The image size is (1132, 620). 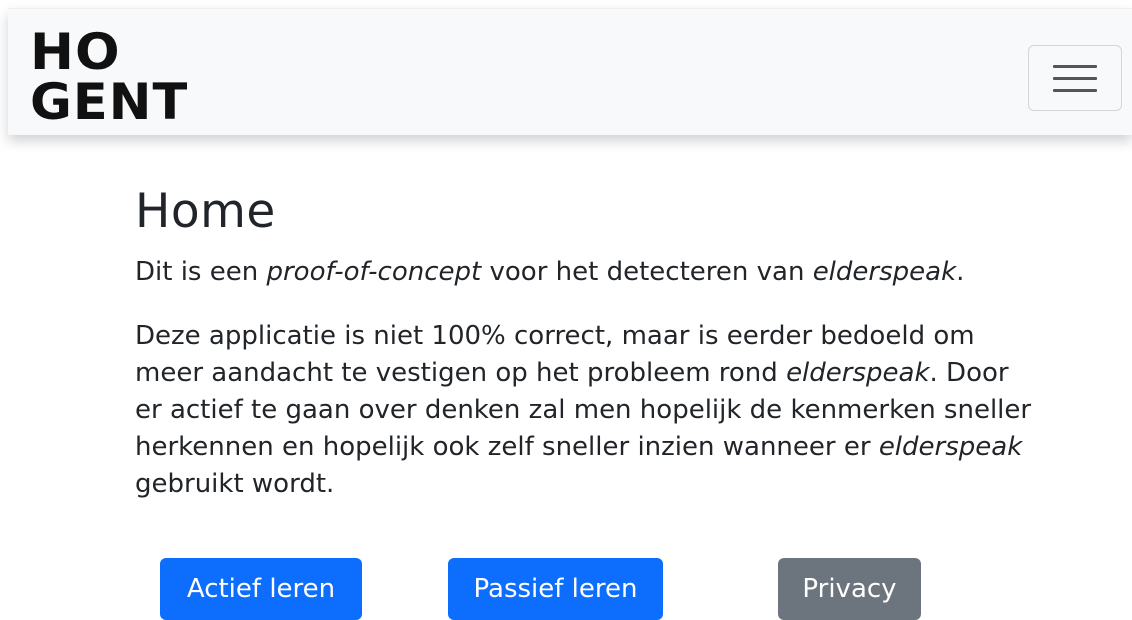 I want to click on navbar-toggler-button, so click(x=1075, y=78).